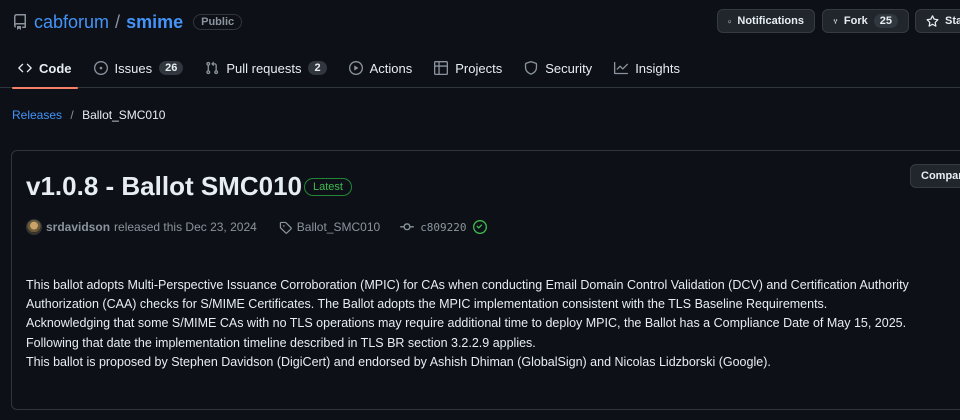 This screenshot has width=960, height=420. I want to click on tab-projects: Projects, so click(470, 68).